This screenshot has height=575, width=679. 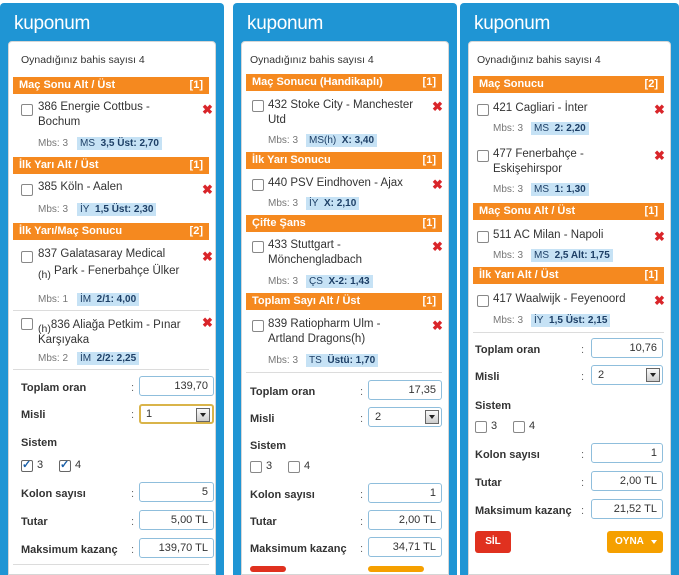 What do you see at coordinates (572, 255) in the screenshot?
I see `bet-pick: MS 2,5 Alt: 1,75` at bounding box center [572, 255].